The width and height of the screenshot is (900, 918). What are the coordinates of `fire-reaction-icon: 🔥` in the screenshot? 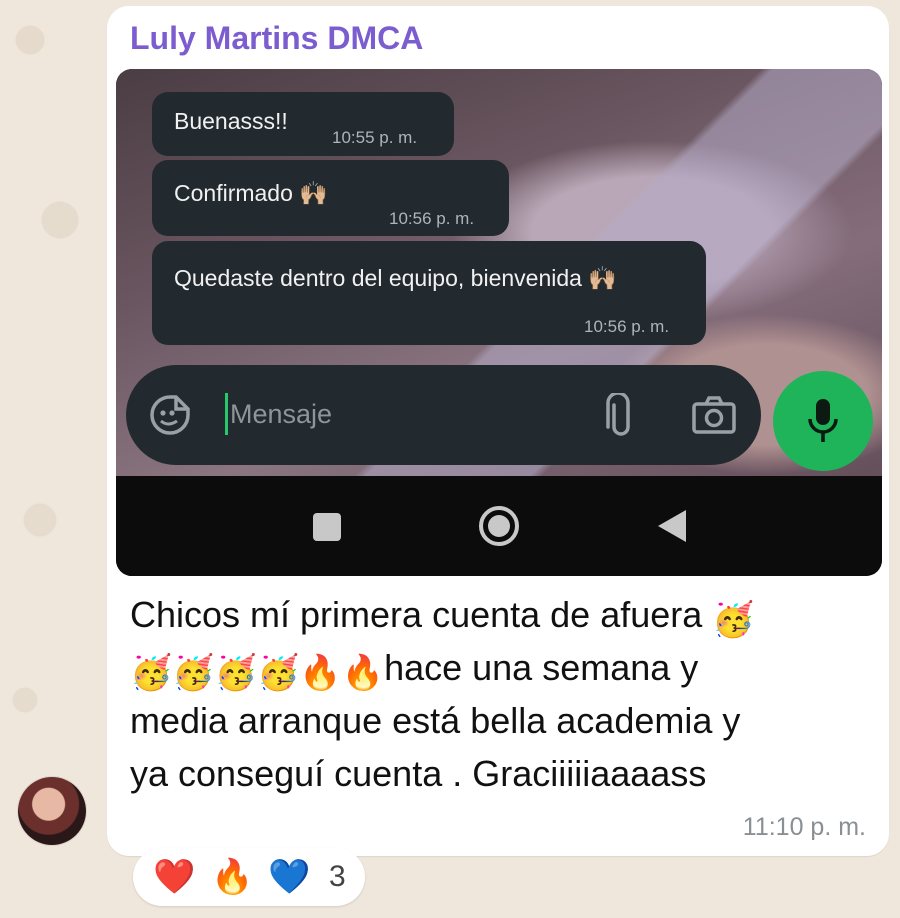 It's located at (232, 877).